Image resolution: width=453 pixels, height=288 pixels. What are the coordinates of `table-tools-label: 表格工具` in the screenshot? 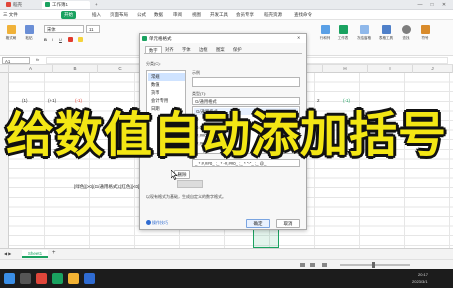 It's located at (386, 38).